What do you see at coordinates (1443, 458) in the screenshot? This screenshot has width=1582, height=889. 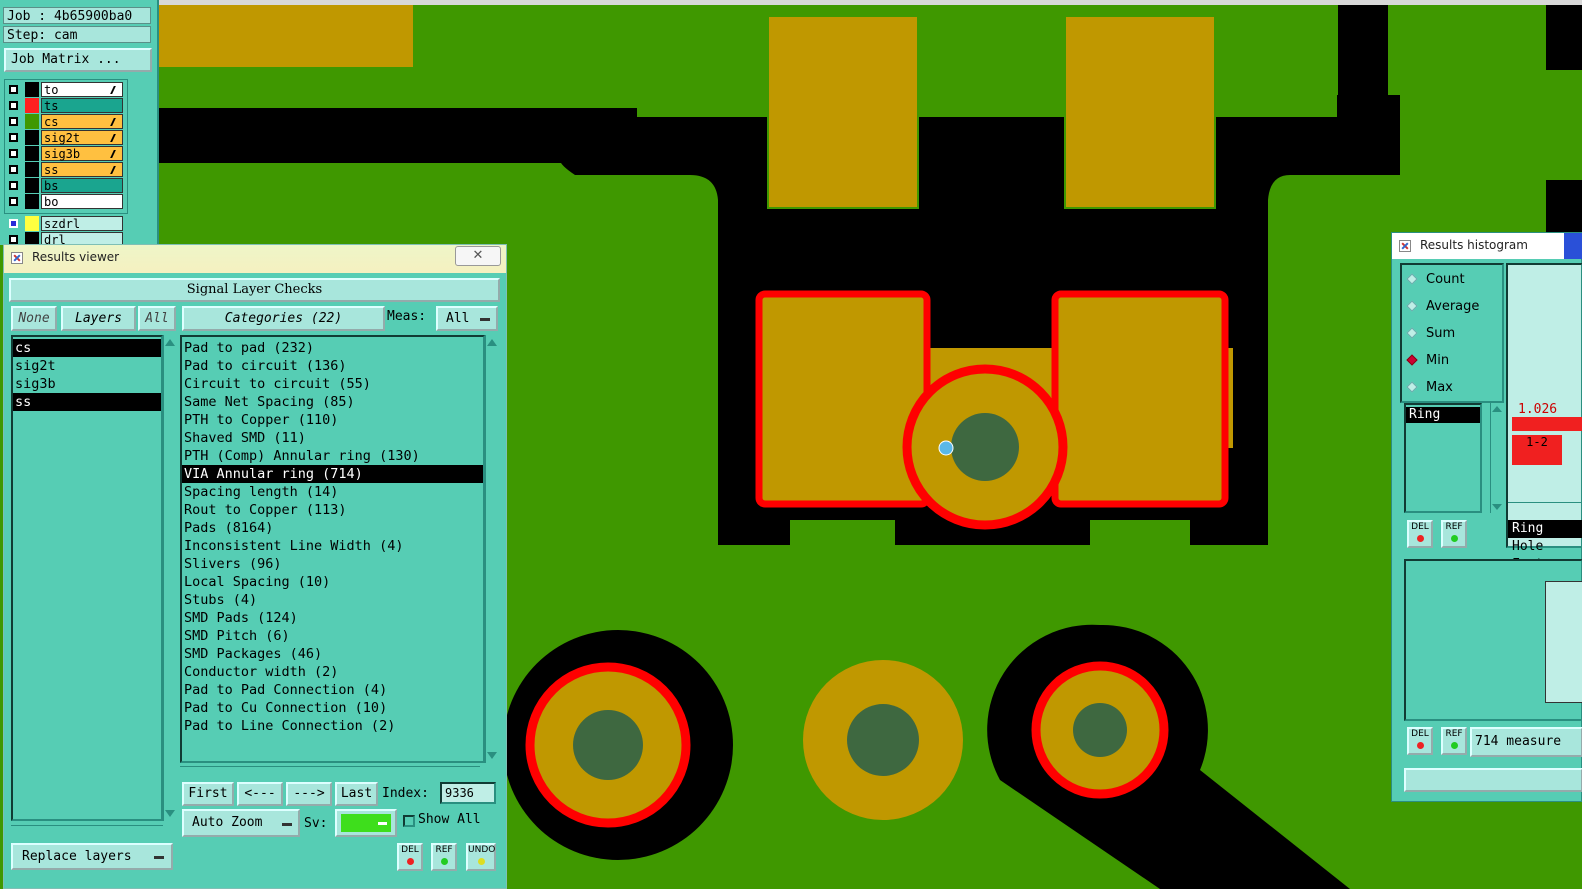 I see `histogram-list: Ring` at bounding box center [1443, 458].